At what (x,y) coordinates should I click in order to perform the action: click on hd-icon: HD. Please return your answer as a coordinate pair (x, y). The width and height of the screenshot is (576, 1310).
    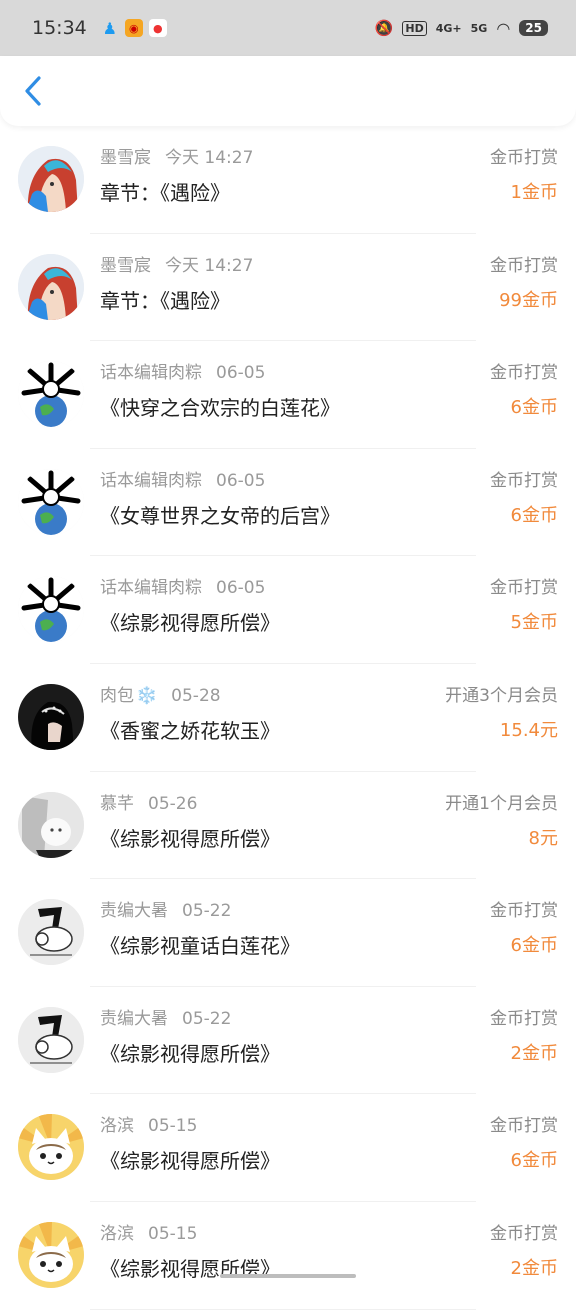
    Looking at the image, I should click on (414, 28).